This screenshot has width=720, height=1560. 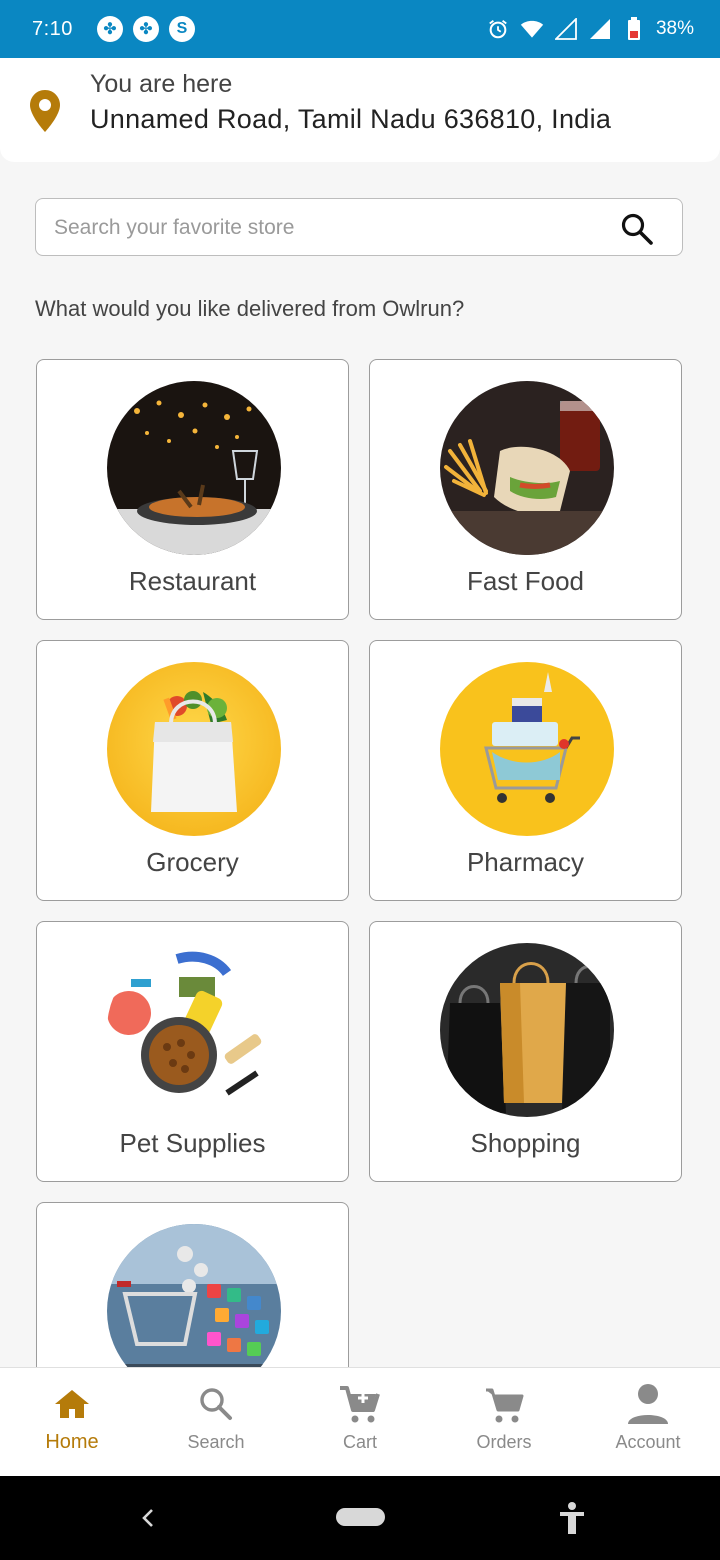 I want to click on account-icon, so click(x=648, y=1404).